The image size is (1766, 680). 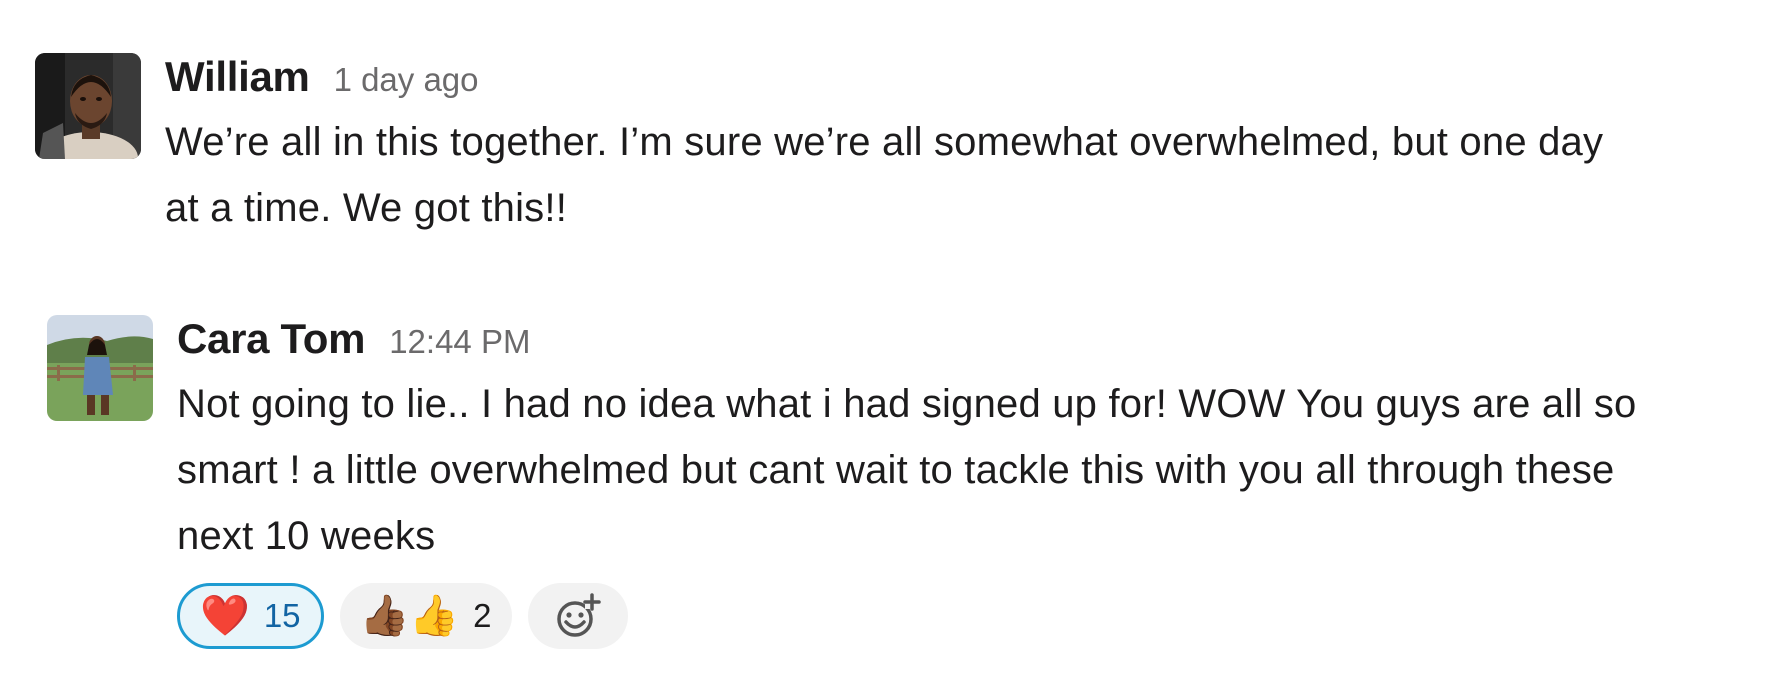 What do you see at coordinates (282, 615) in the screenshot?
I see `reaction-count: 15` at bounding box center [282, 615].